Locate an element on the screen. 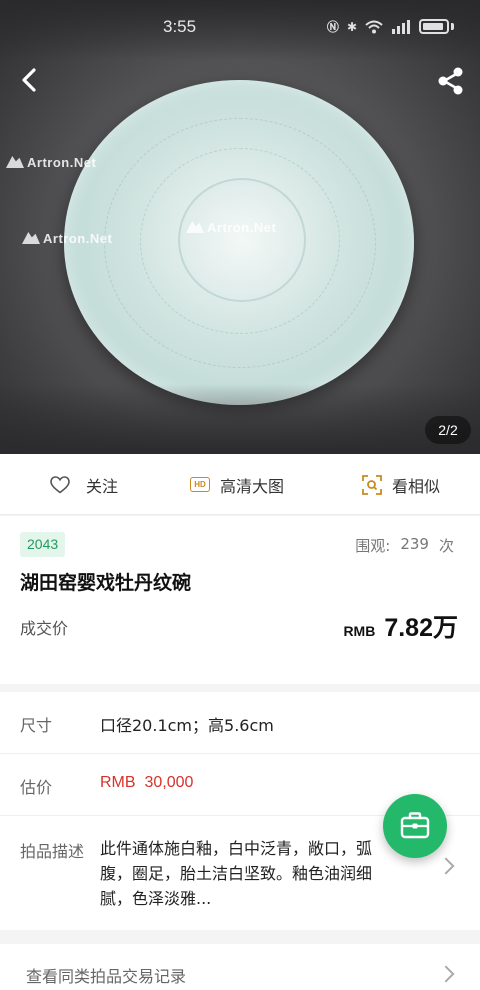 This screenshot has width=480, height=990. find-similar-button: 看相似 is located at coordinates (401, 484).